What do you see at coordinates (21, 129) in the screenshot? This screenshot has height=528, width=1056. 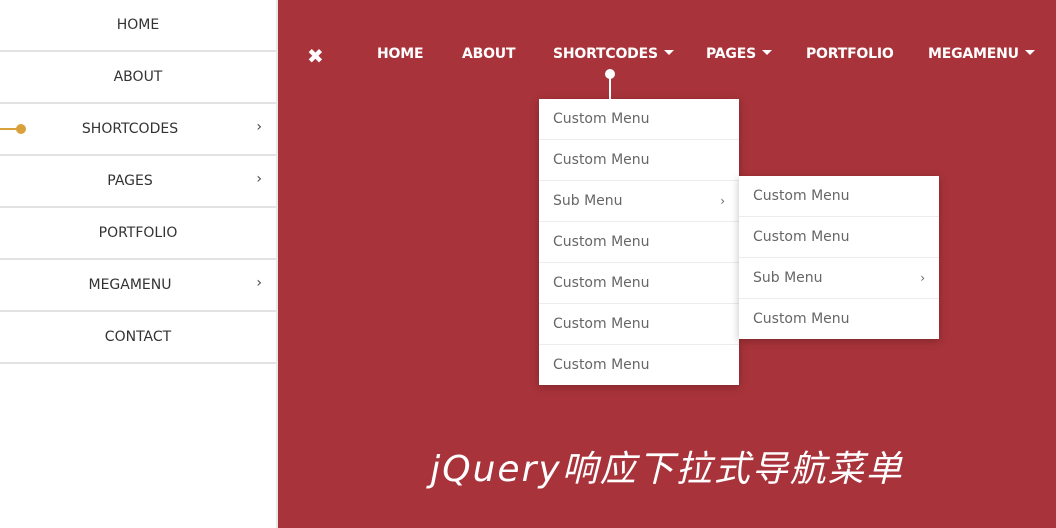 I see `active-indicator-dot` at bounding box center [21, 129].